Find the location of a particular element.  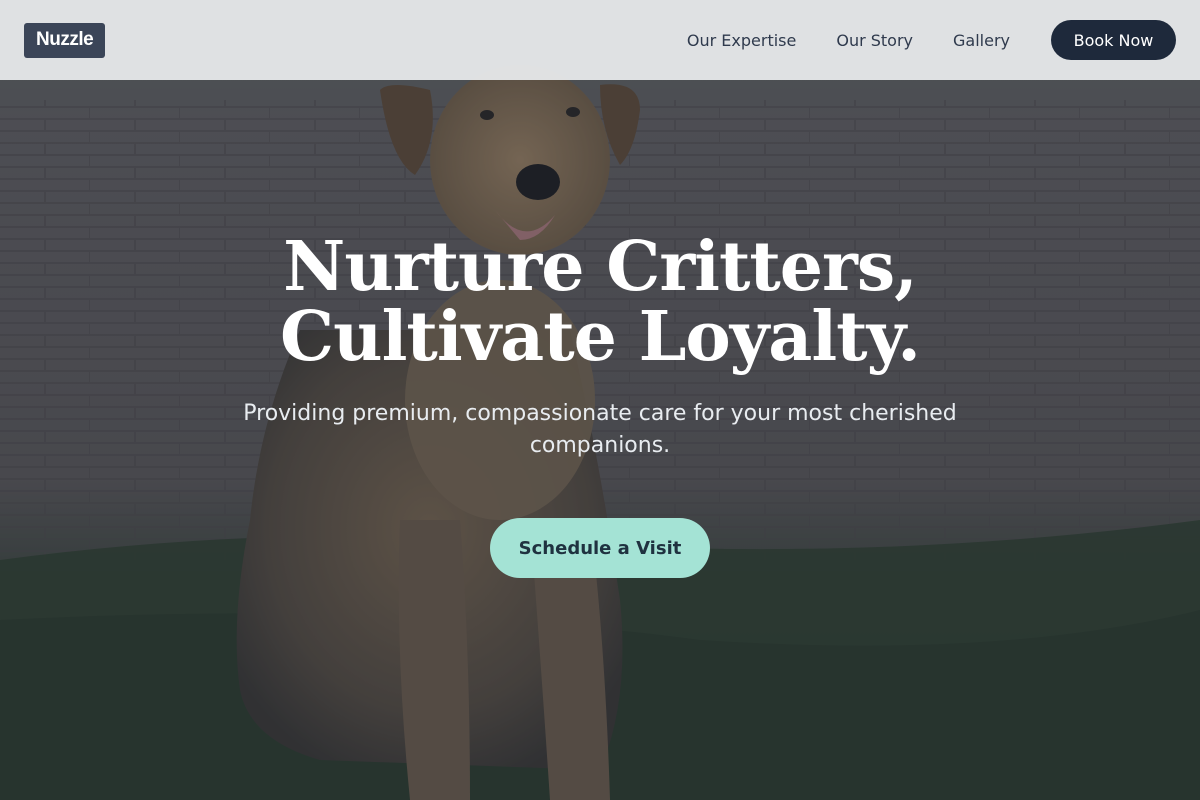

hero-title-line-1: Nurture Critters, is located at coordinates (600, 267).